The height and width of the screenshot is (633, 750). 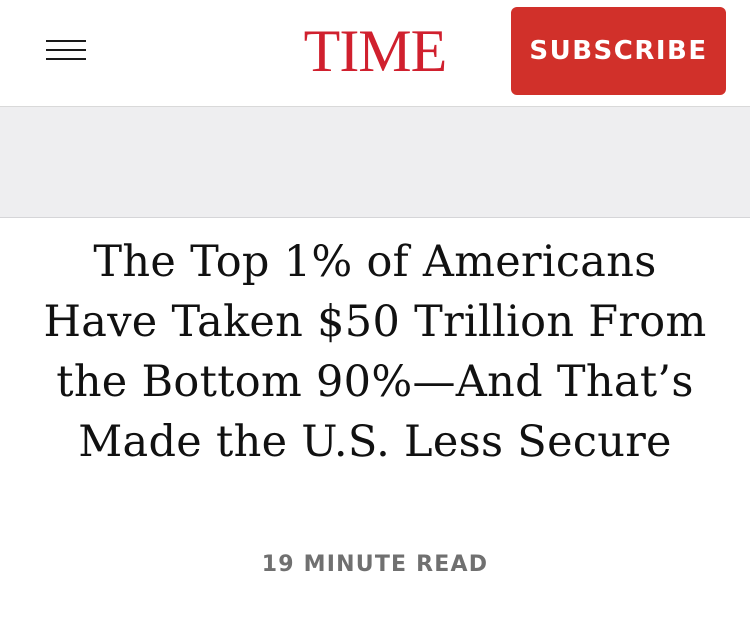 What do you see at coordinates (375, 564) in the screenshot?
I see `read-time-label: 19 MINUTE READ` at bounding box center [375, 564].